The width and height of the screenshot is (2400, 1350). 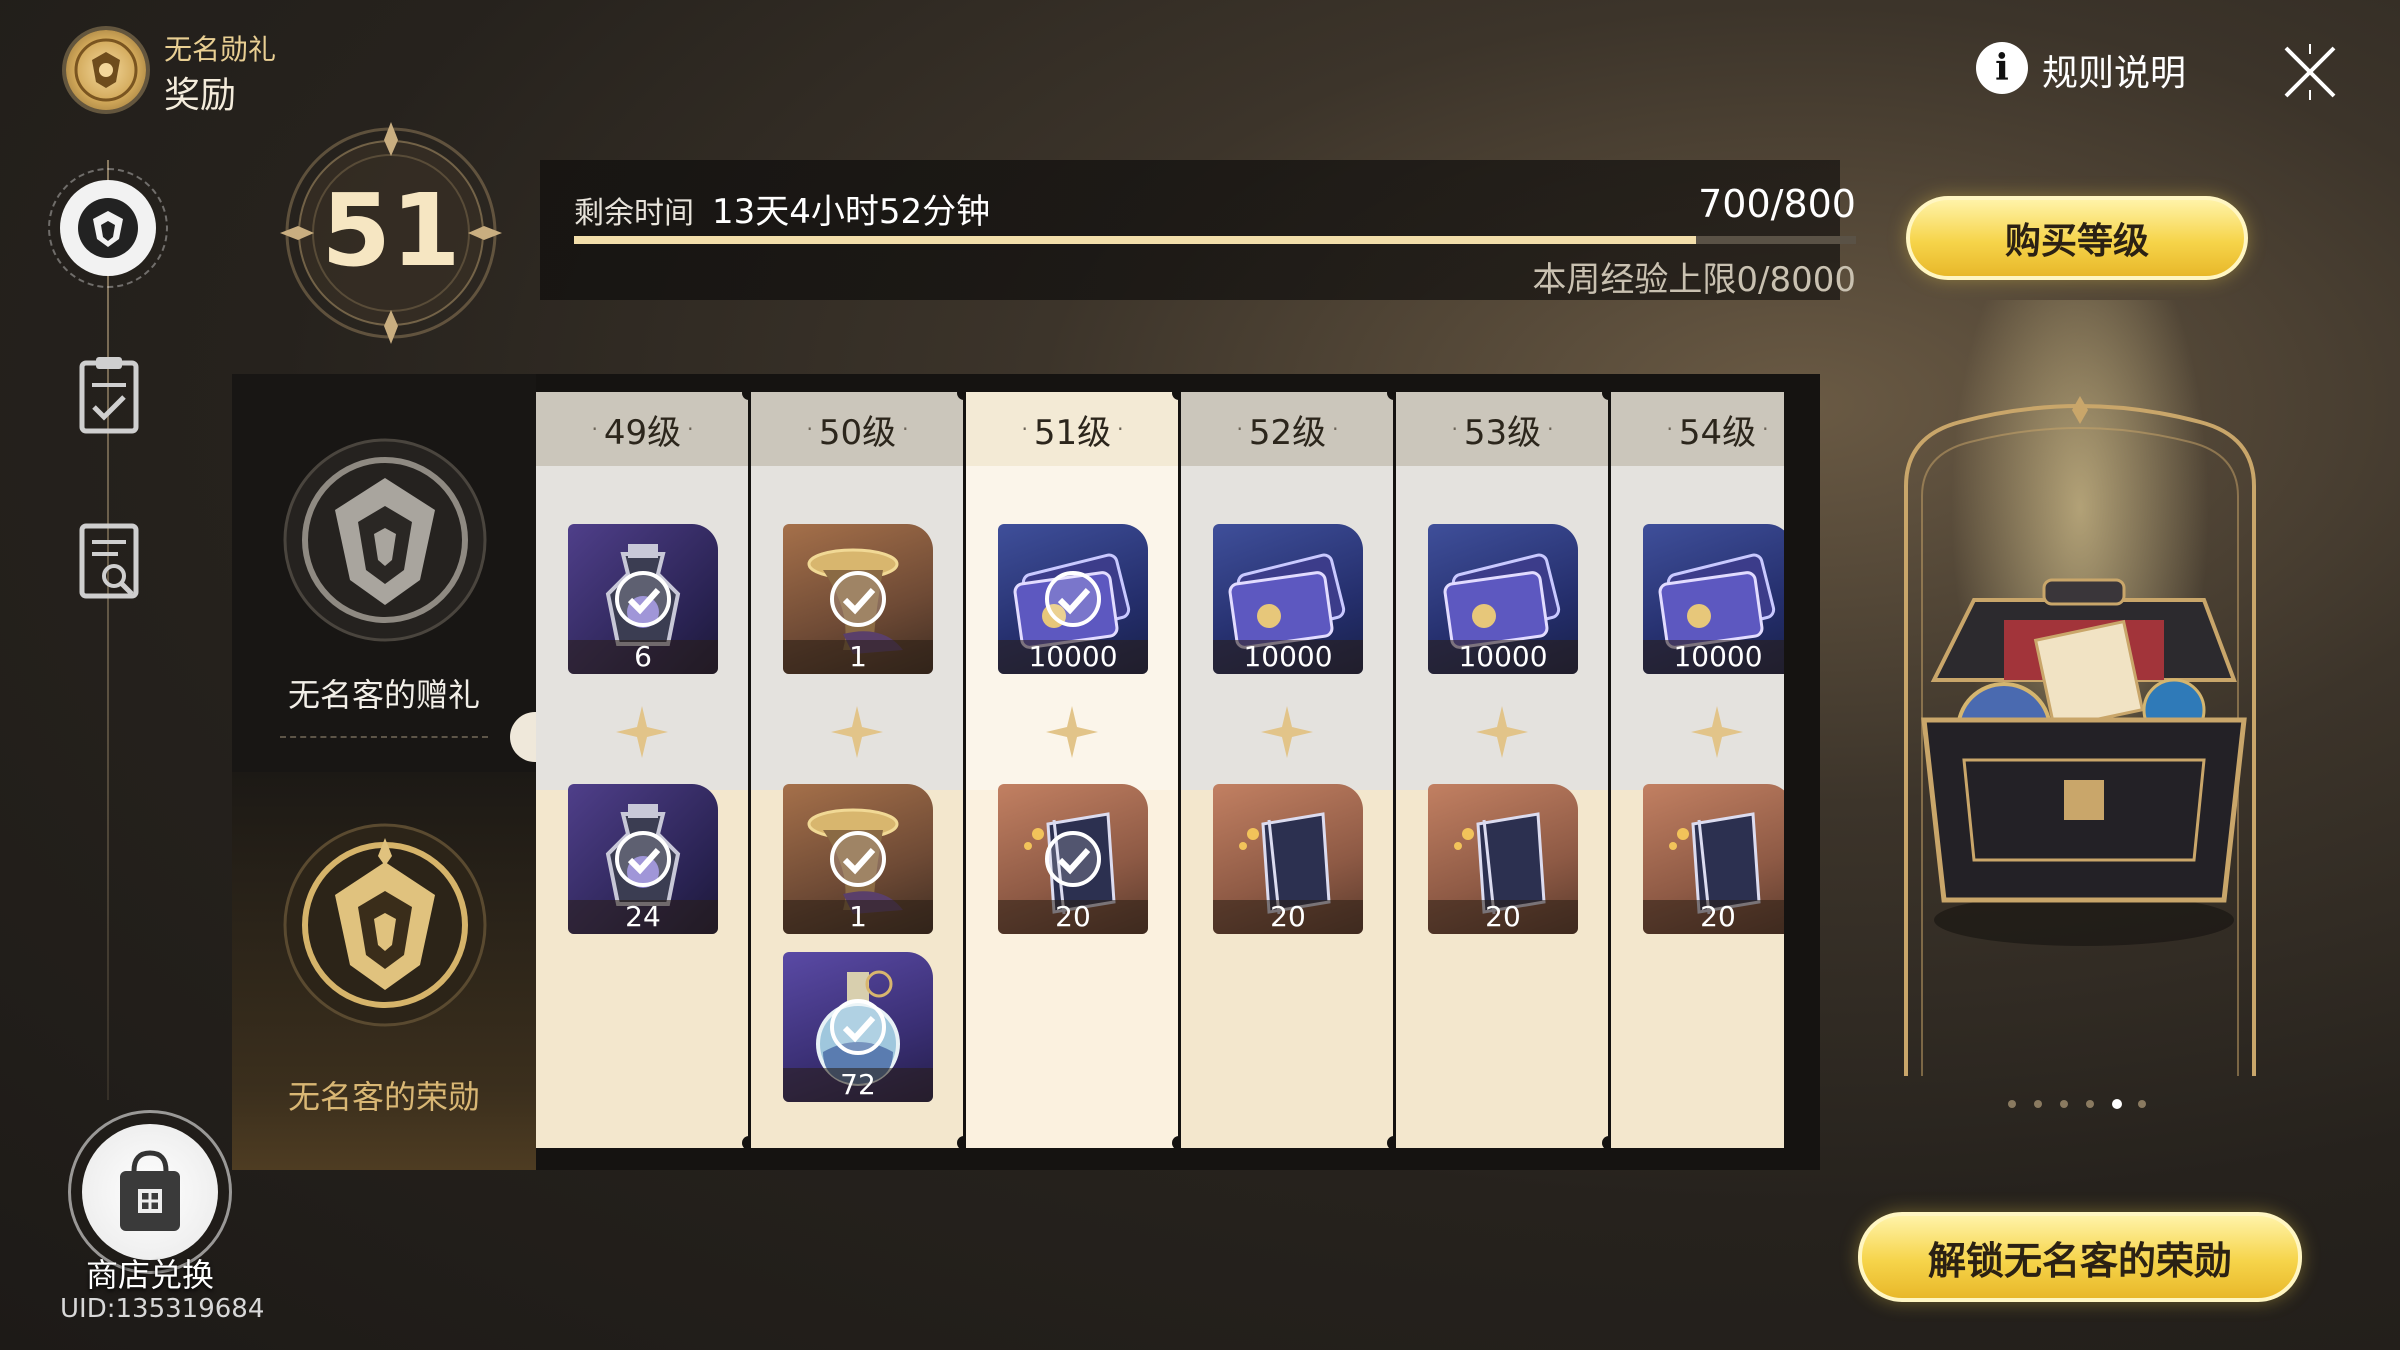 I want to click on reward-item-flask: 72, so click(x=858, y=1027).